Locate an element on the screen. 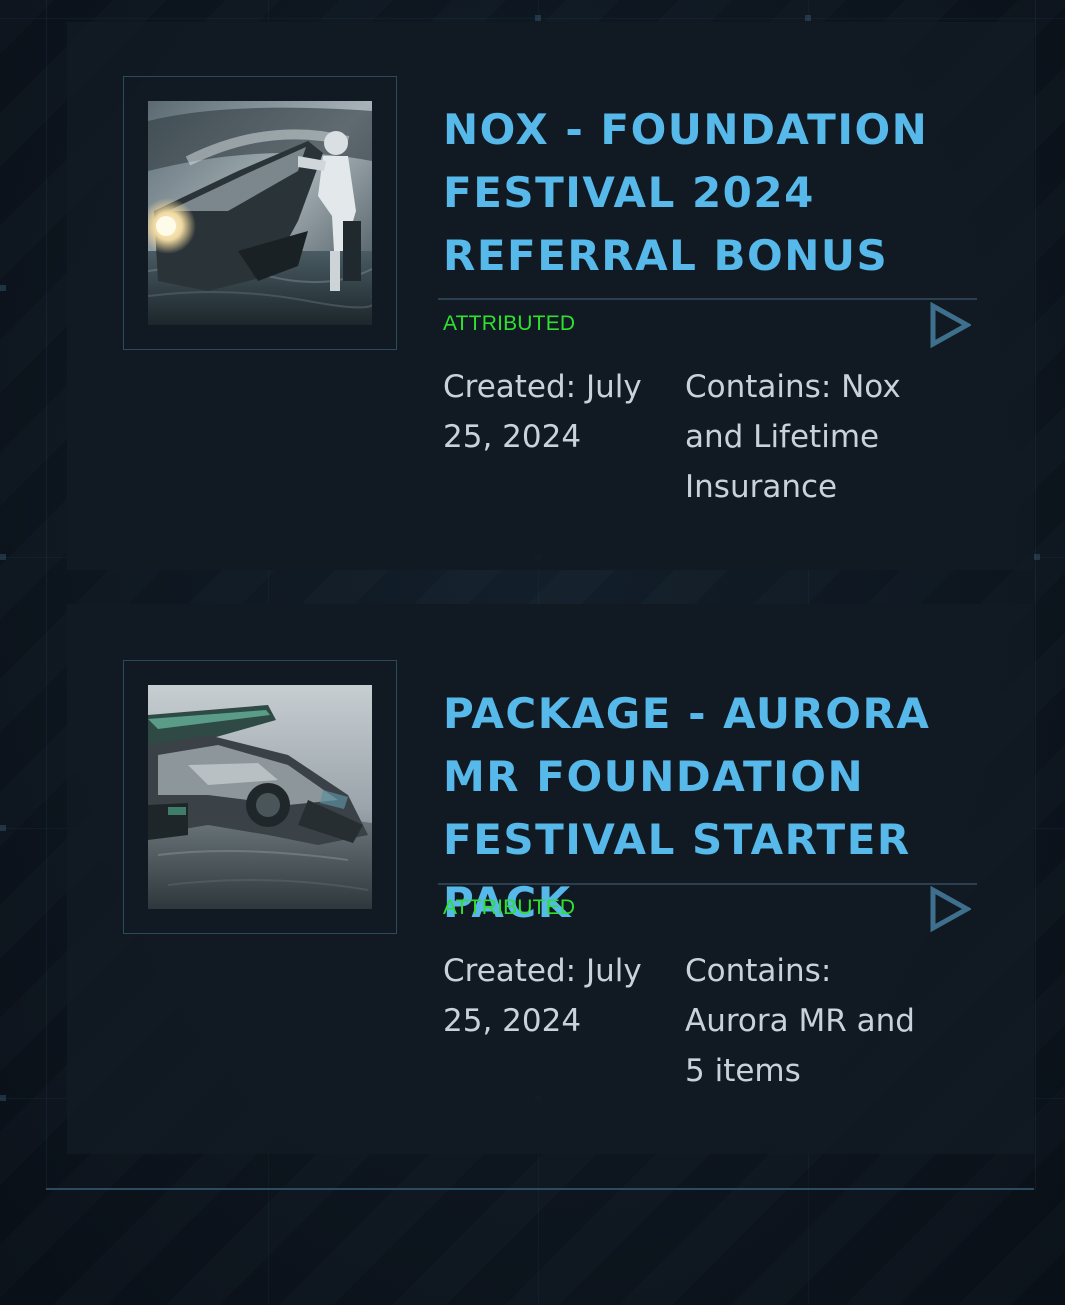  aurora-mr-ship-image is located at coordinates (260, 797).